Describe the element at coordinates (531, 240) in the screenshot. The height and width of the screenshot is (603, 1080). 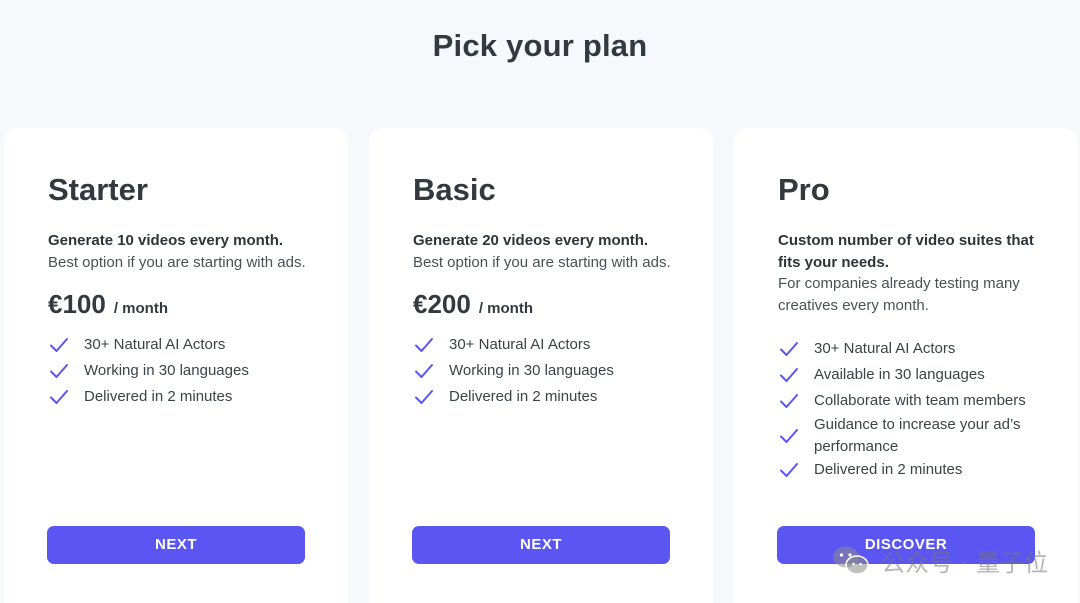
I see `plan-description-headline: Generate 20 videos every month.` at that location.